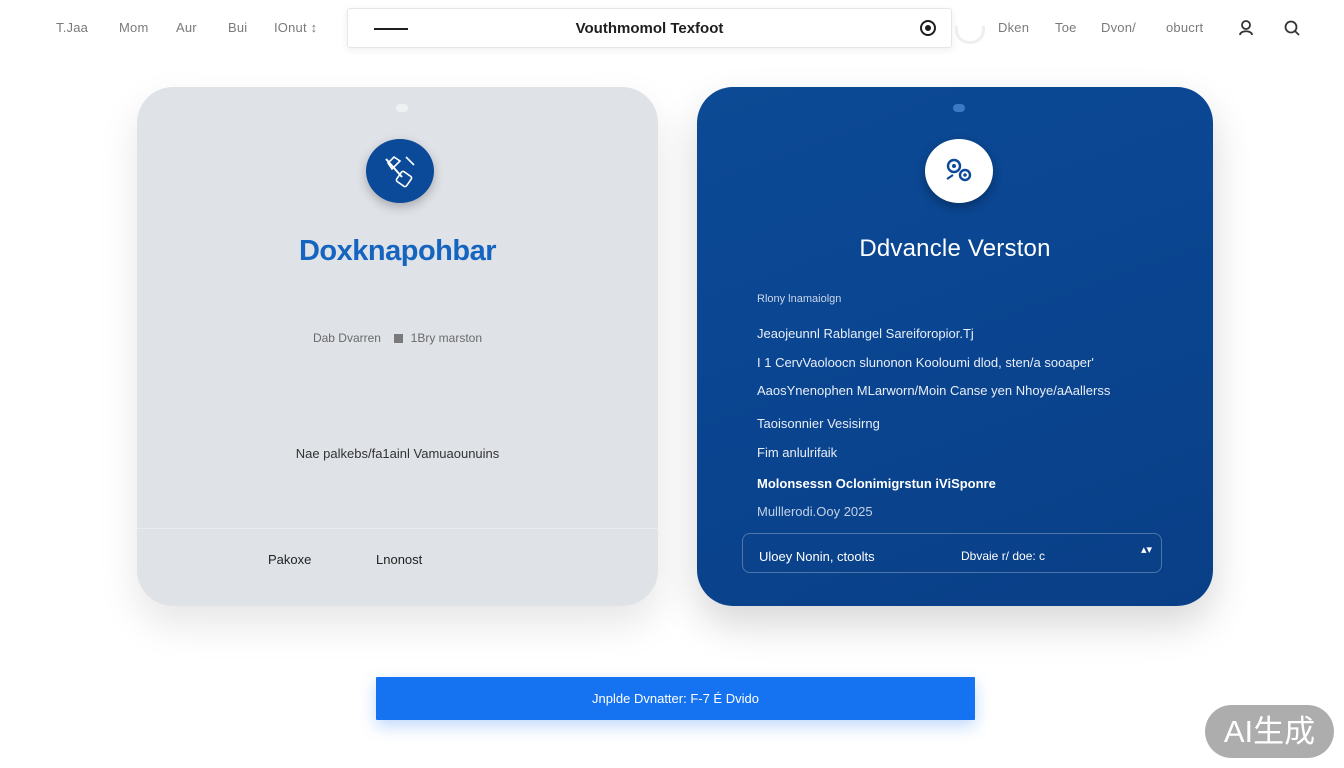  I want to click on plan-select-value: Dbvaie r/ doe: c, so click(1003, 556).